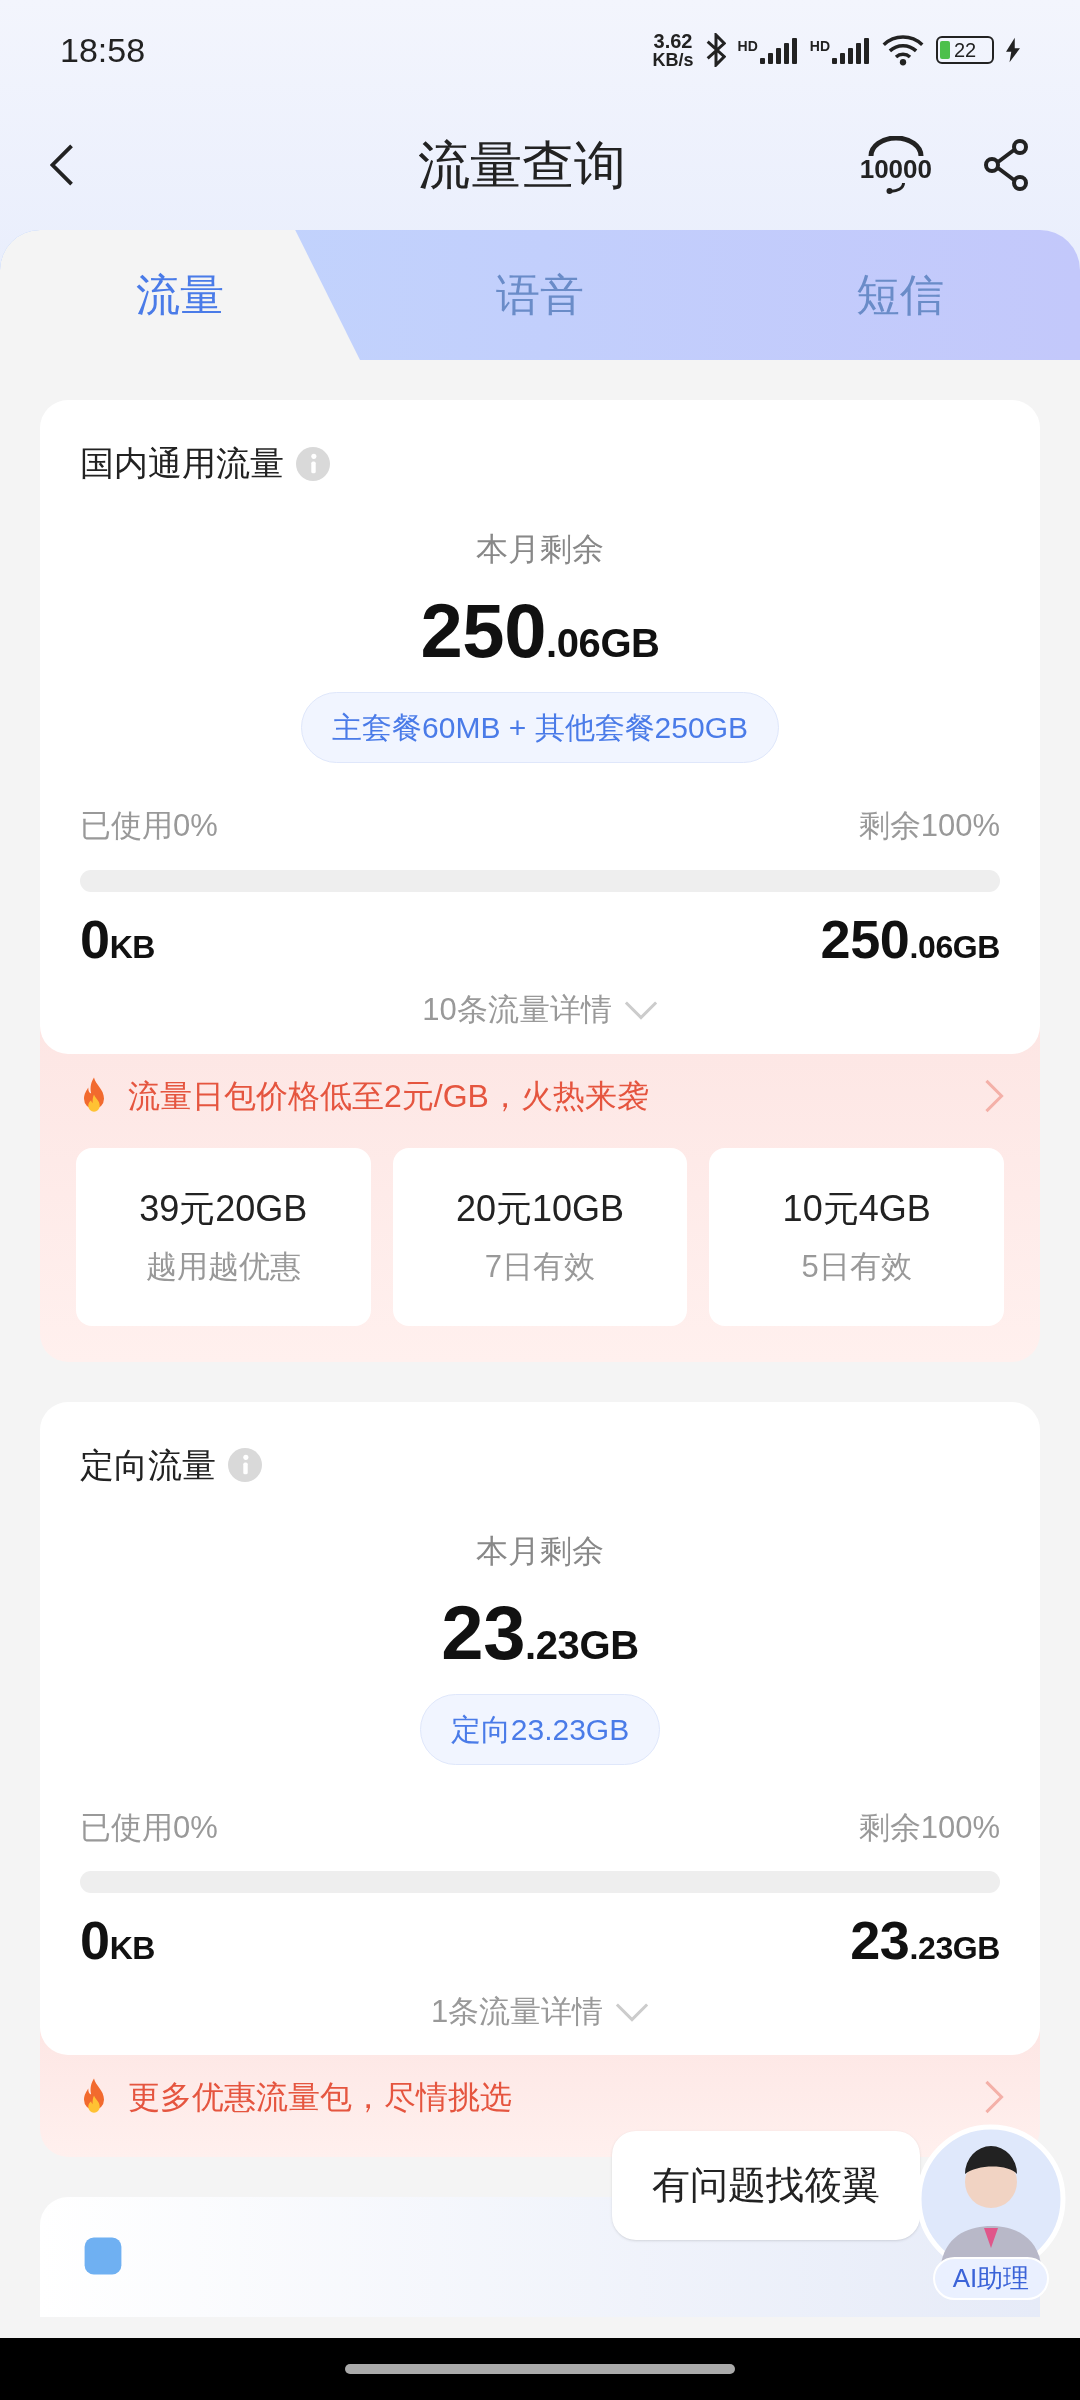 The image size is (1080, 2400). Describe the element at coordinates (548, 2097) in the screenshot. I see `promo-text: 更多优惠流量包，尽情挑选` at that location.